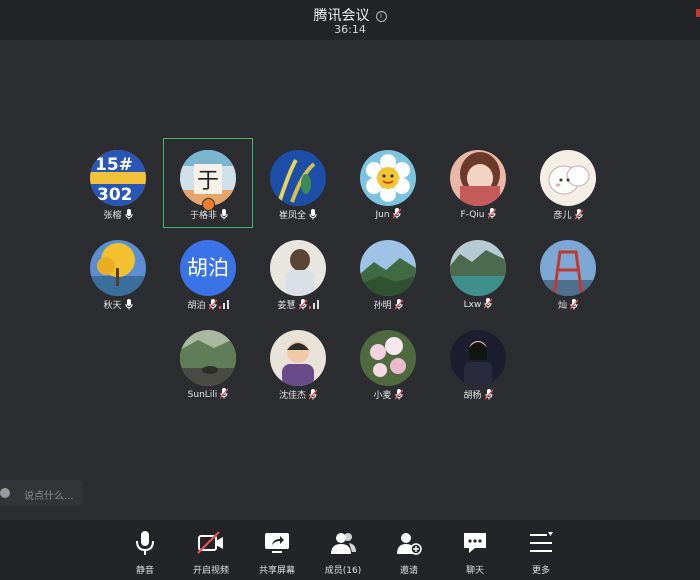 This screenshot has width=700, height=580. I want to click on participant-tile: 胡泊 胡泊, so click(208, 273).